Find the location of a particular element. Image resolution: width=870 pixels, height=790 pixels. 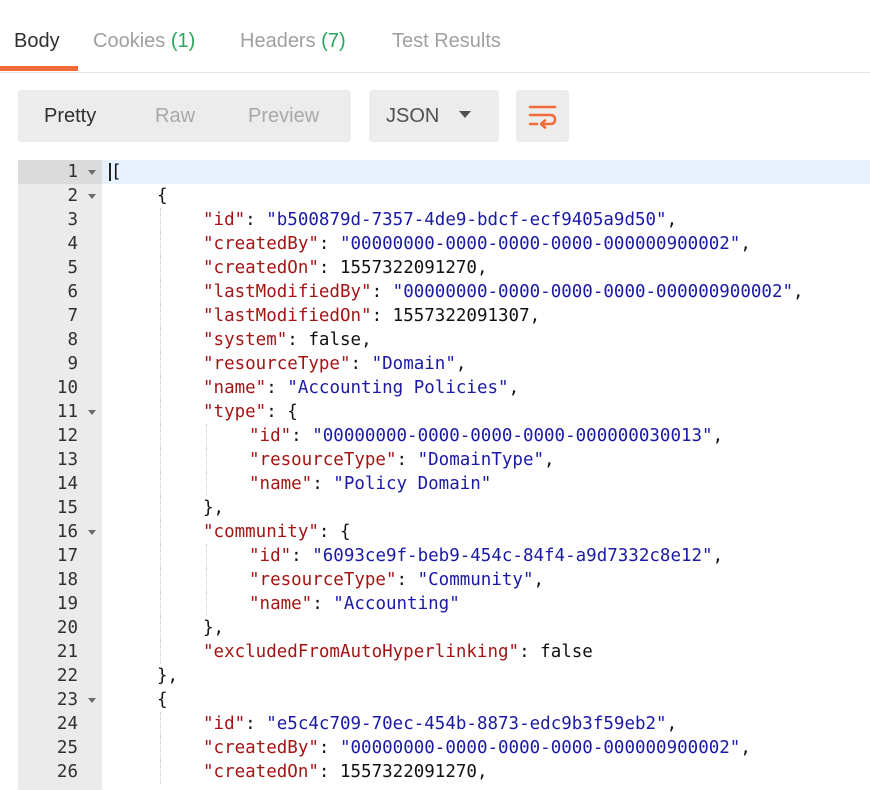

json-key: "system" is located at coordinates (245, 340).